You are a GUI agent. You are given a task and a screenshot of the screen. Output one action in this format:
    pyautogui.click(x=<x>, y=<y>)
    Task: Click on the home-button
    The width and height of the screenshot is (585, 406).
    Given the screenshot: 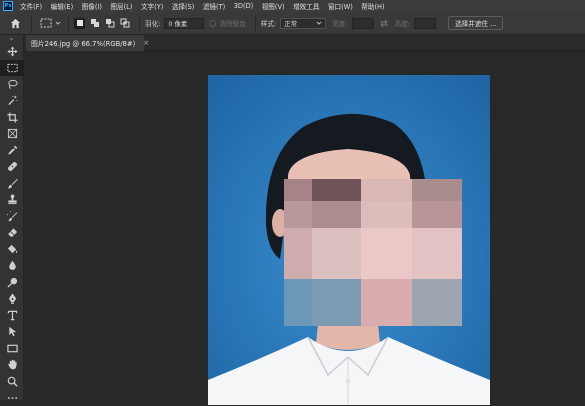 What is the action you would take?
    pyautogui.click(x=15, y=23)
    